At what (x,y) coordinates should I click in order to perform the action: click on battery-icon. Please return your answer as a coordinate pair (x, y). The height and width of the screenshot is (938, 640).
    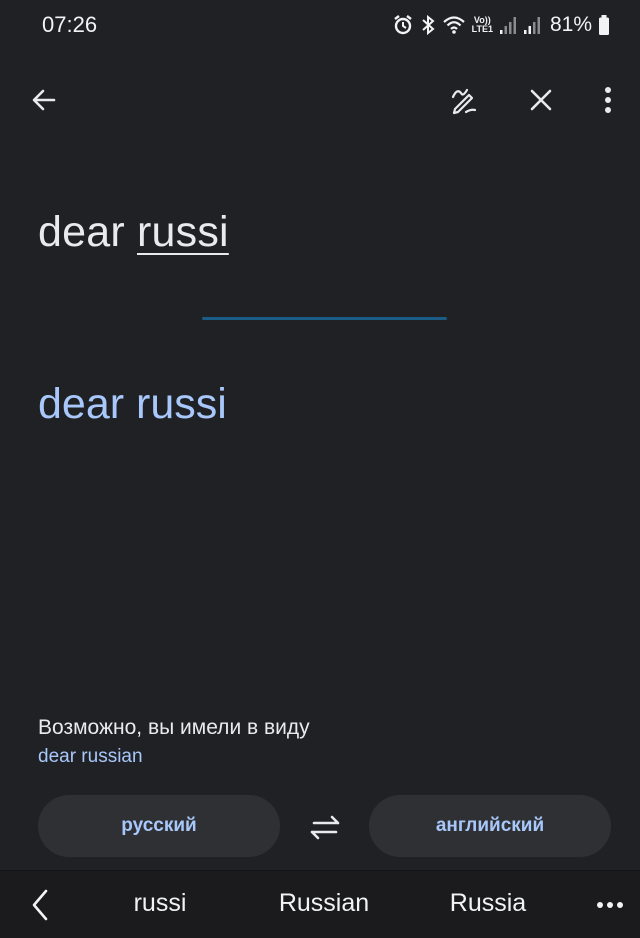
    Looking at the image, I should click on (604, 25).